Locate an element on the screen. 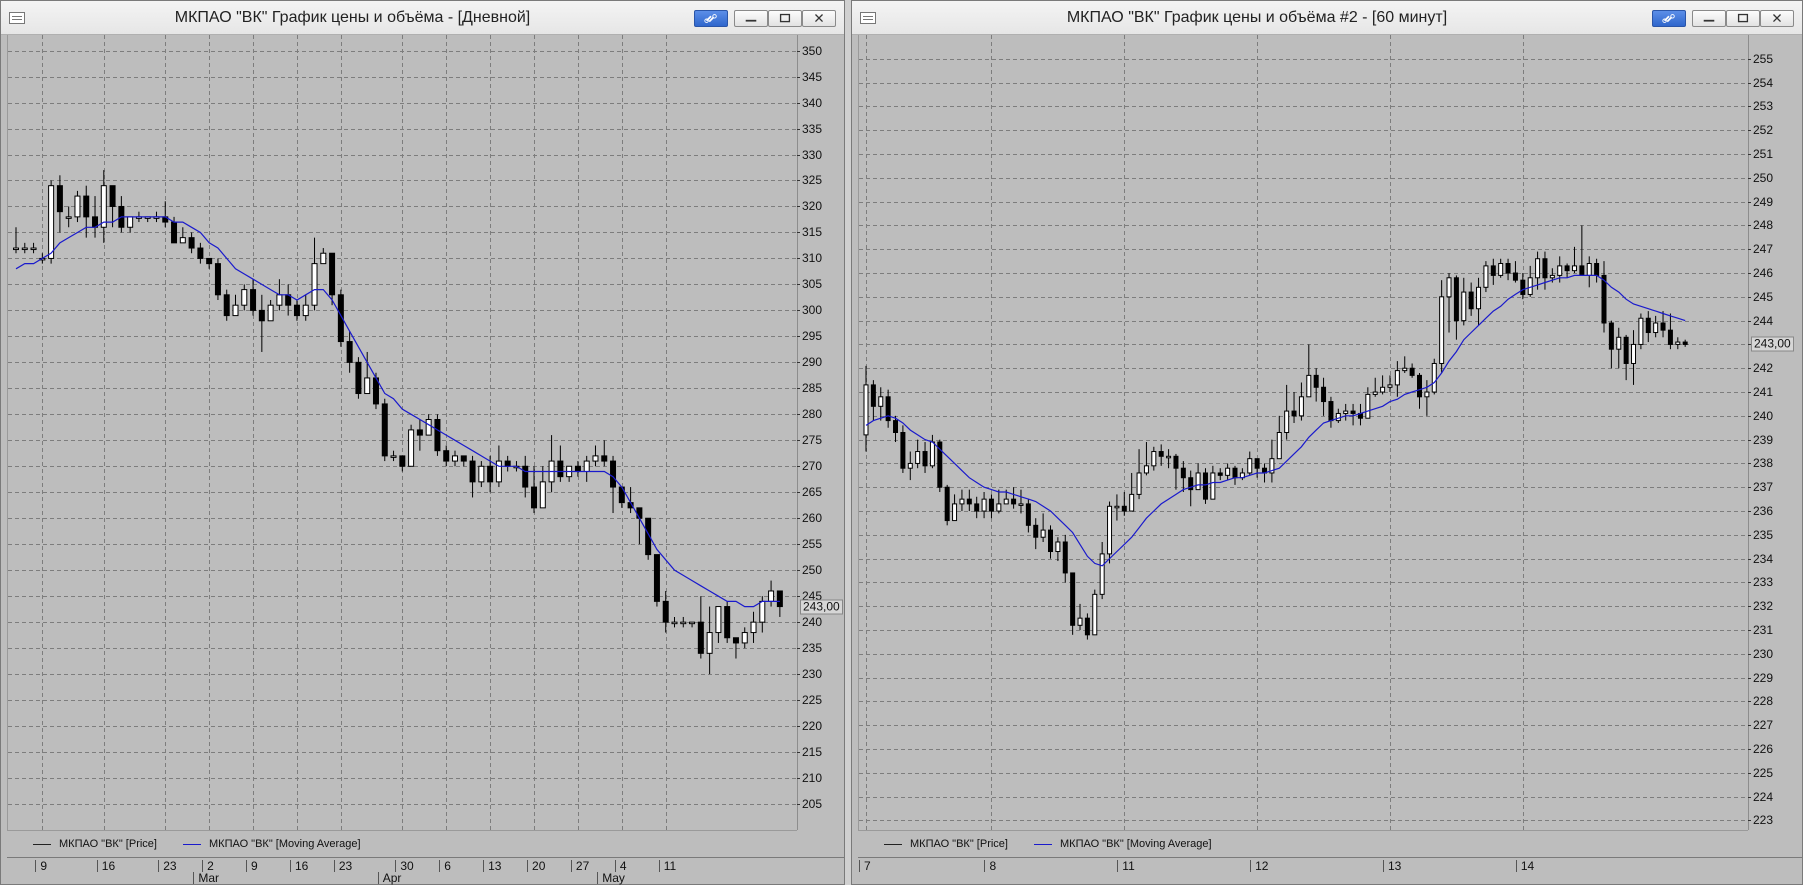 This screenshot has height=885, width=1803. time-axis: 9 16 23 2 9 16 23 30 6 13 20 27 4 11 Mar Apr May is located at coordinates (425, 870).